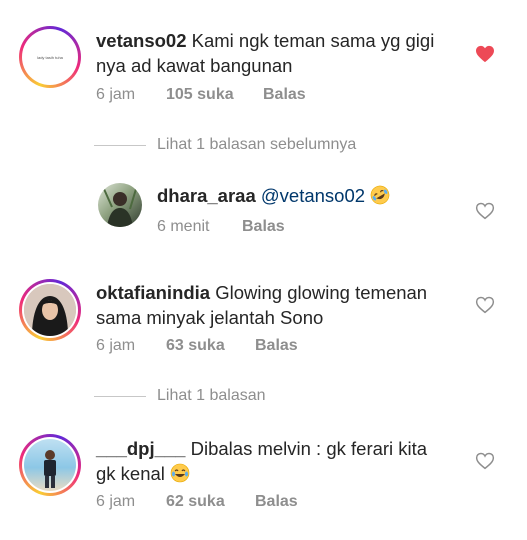 The image size is (527, 540). What do you see at coordinates (257, 144) in the screenshot?
I see `view-replies-label: Lihat 1 balasan sebelumnya` at bounding box center [257, 144].